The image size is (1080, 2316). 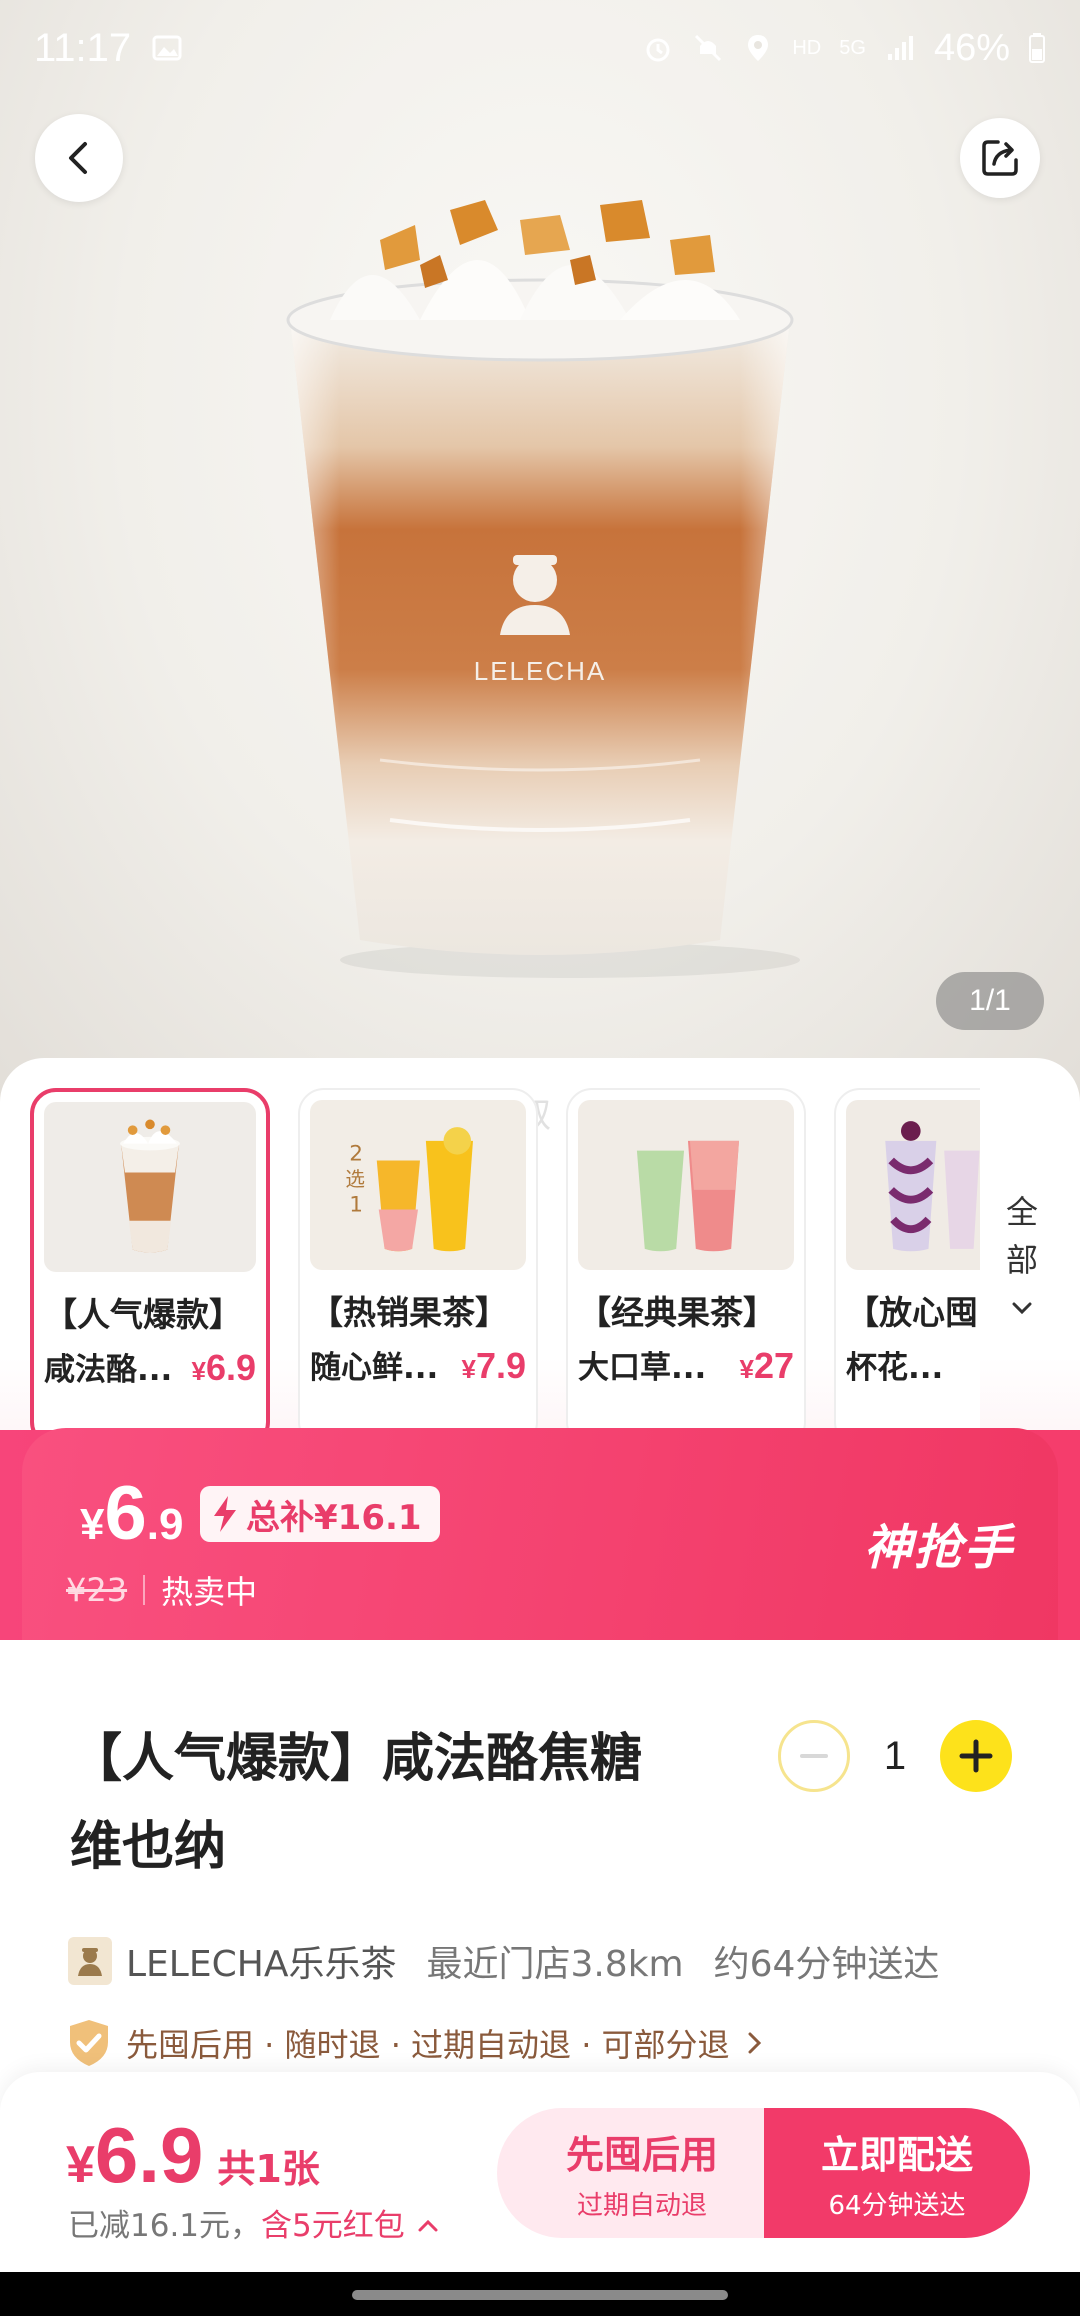 What do you see at coordinates (333, 2226) in the screenshot?
I see `red-packet-text: 含5元红包` at bounding box center [333, 2226].